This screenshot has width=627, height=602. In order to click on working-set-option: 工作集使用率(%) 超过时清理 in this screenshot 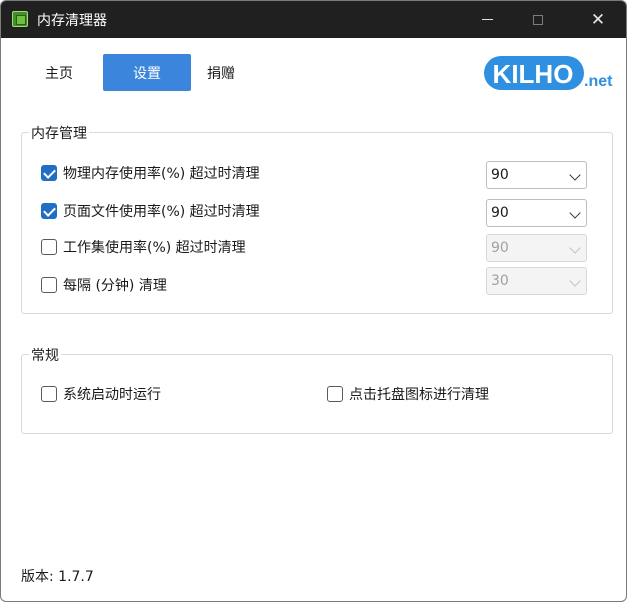, I will do `click(143, 247)`.